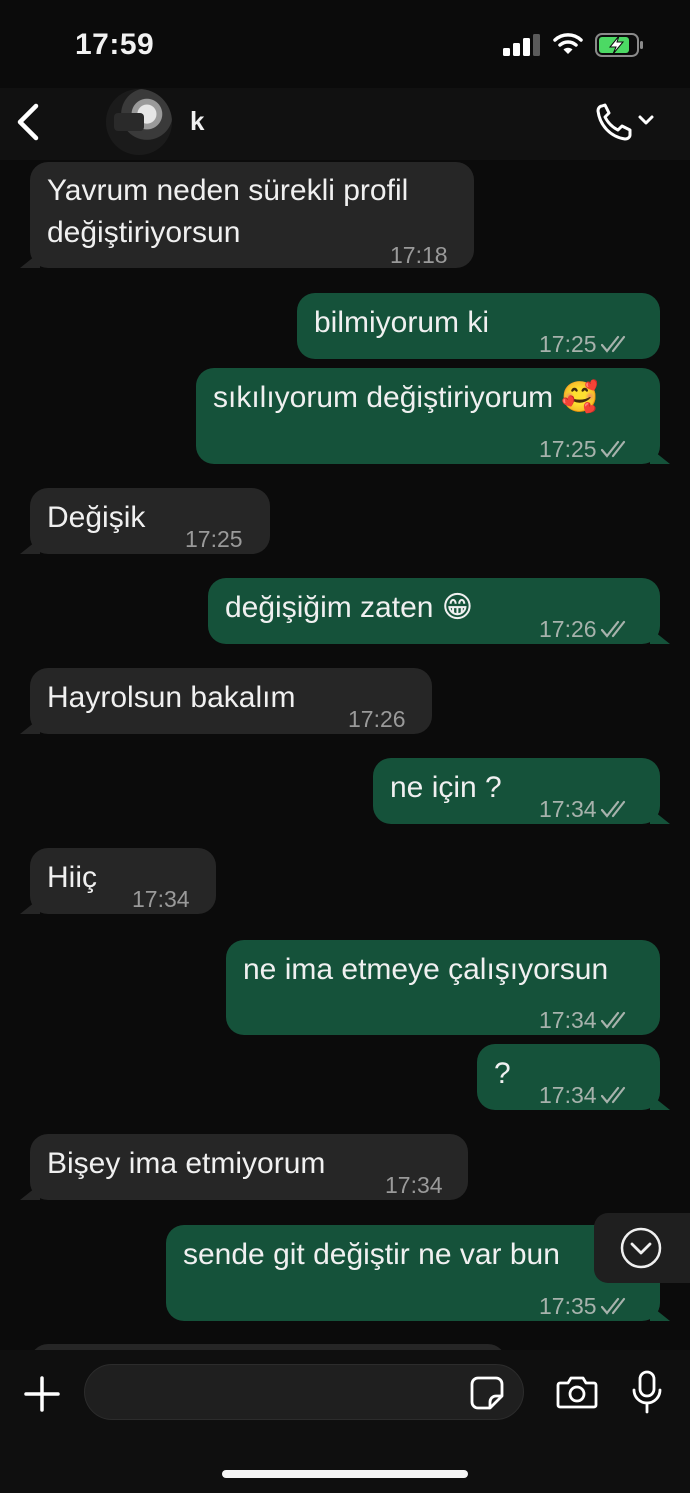  I want to click on message-text: sıkılıyorum değiştiriyorum 🥰, so click(406, 397).